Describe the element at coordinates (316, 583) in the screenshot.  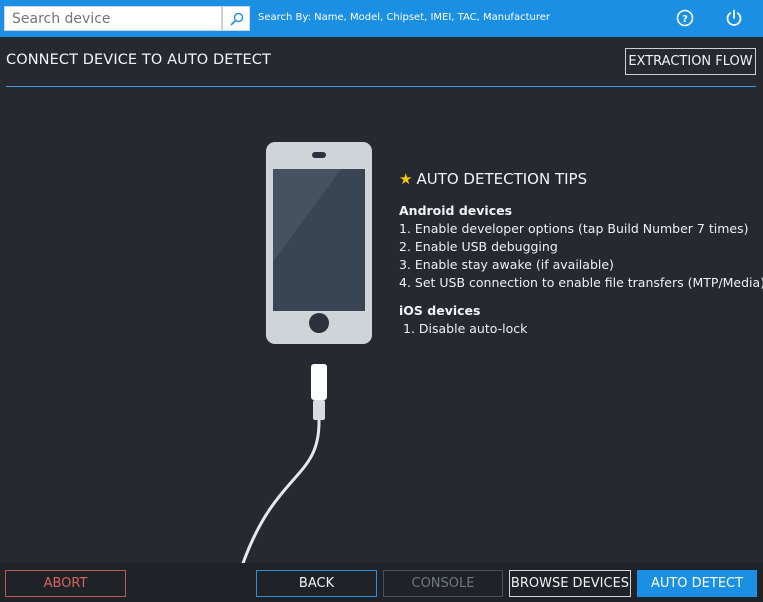
I see `back-button: BACK` at that location.